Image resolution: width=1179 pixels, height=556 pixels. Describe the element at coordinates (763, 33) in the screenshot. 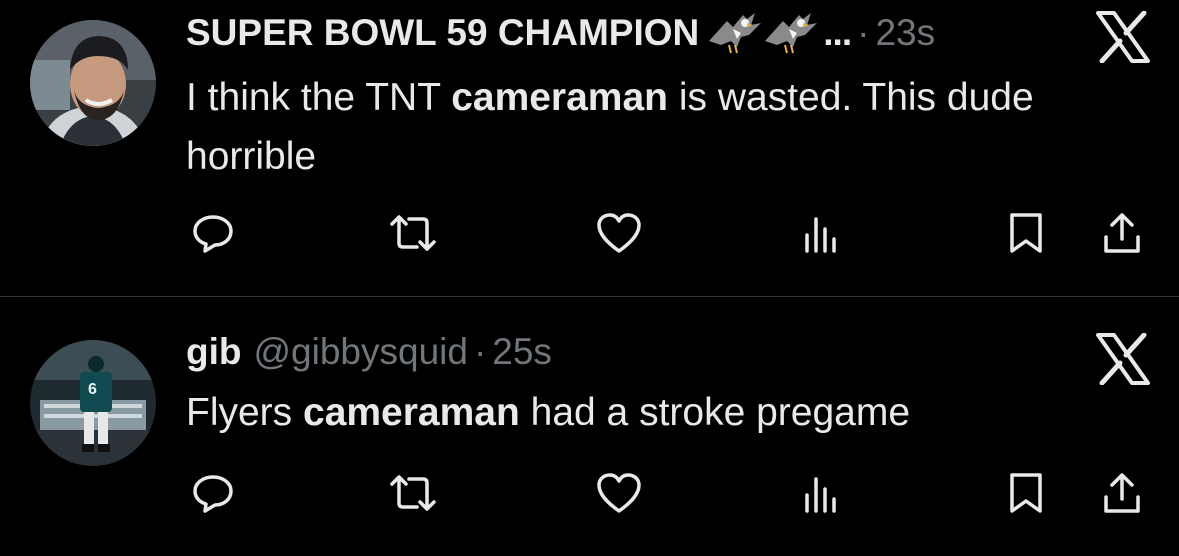

I see `name-badges` at that location.